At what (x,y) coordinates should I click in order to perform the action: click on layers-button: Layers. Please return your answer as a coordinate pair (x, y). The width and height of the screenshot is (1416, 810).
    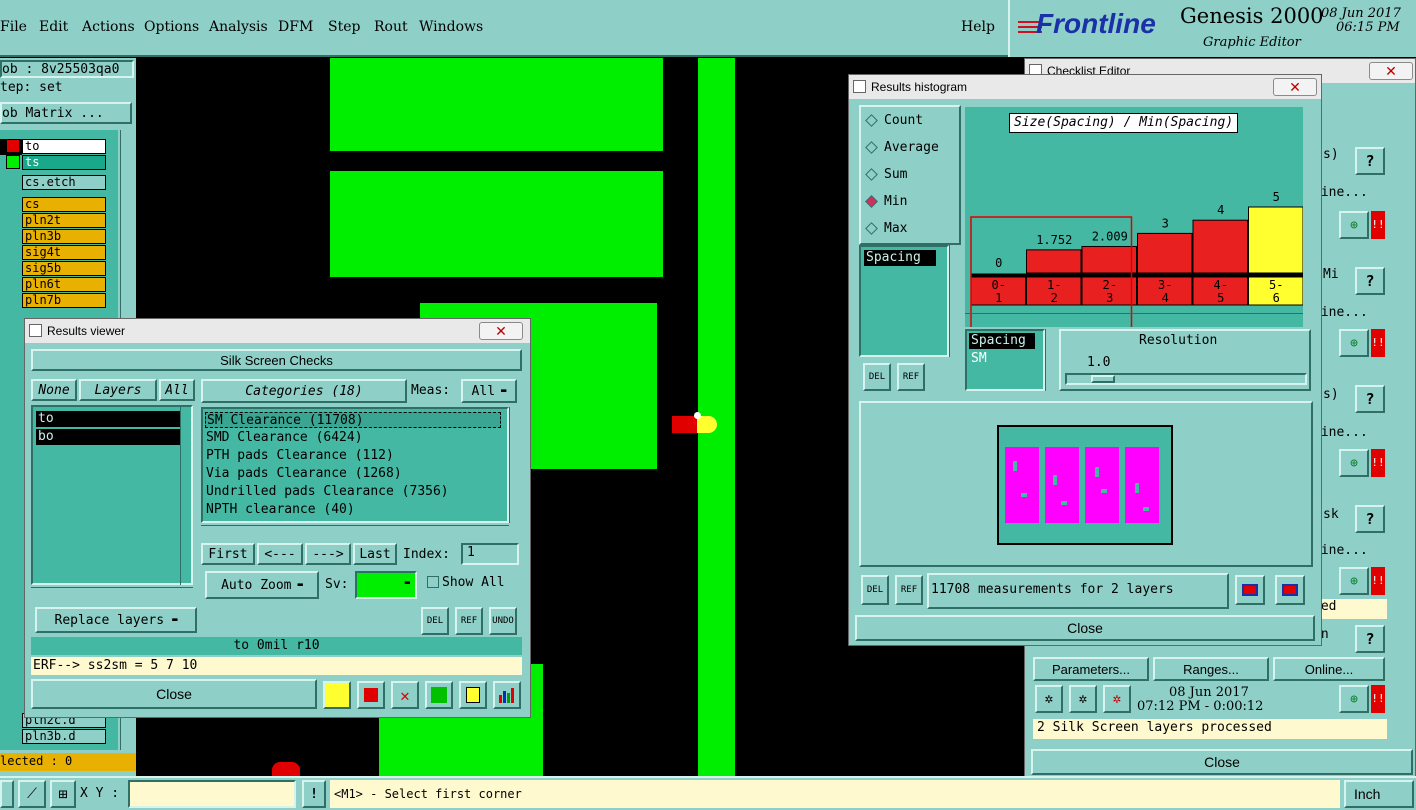
    Looking at the image, I should click on (118, 390).